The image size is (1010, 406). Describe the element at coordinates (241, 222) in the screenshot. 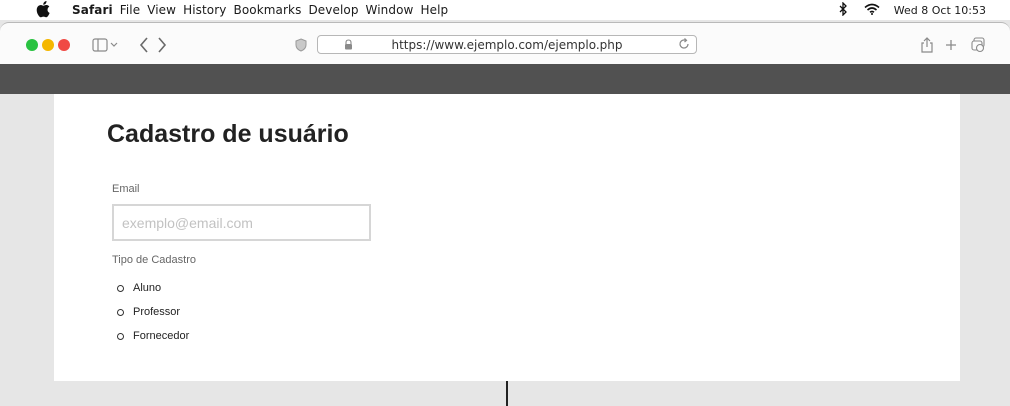

I see `email-input` at that location.